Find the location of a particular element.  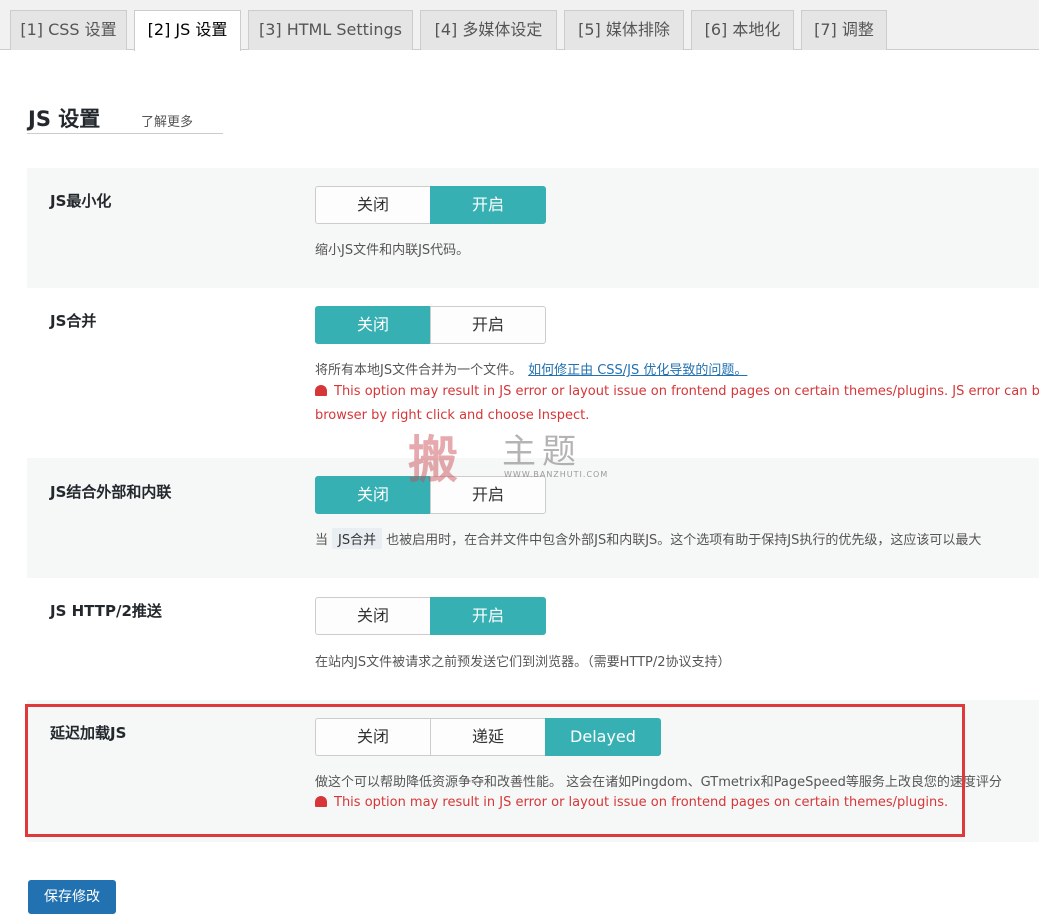

tab-media-settings: [4] 多媒体设定 is located at coordinates (488, 30).